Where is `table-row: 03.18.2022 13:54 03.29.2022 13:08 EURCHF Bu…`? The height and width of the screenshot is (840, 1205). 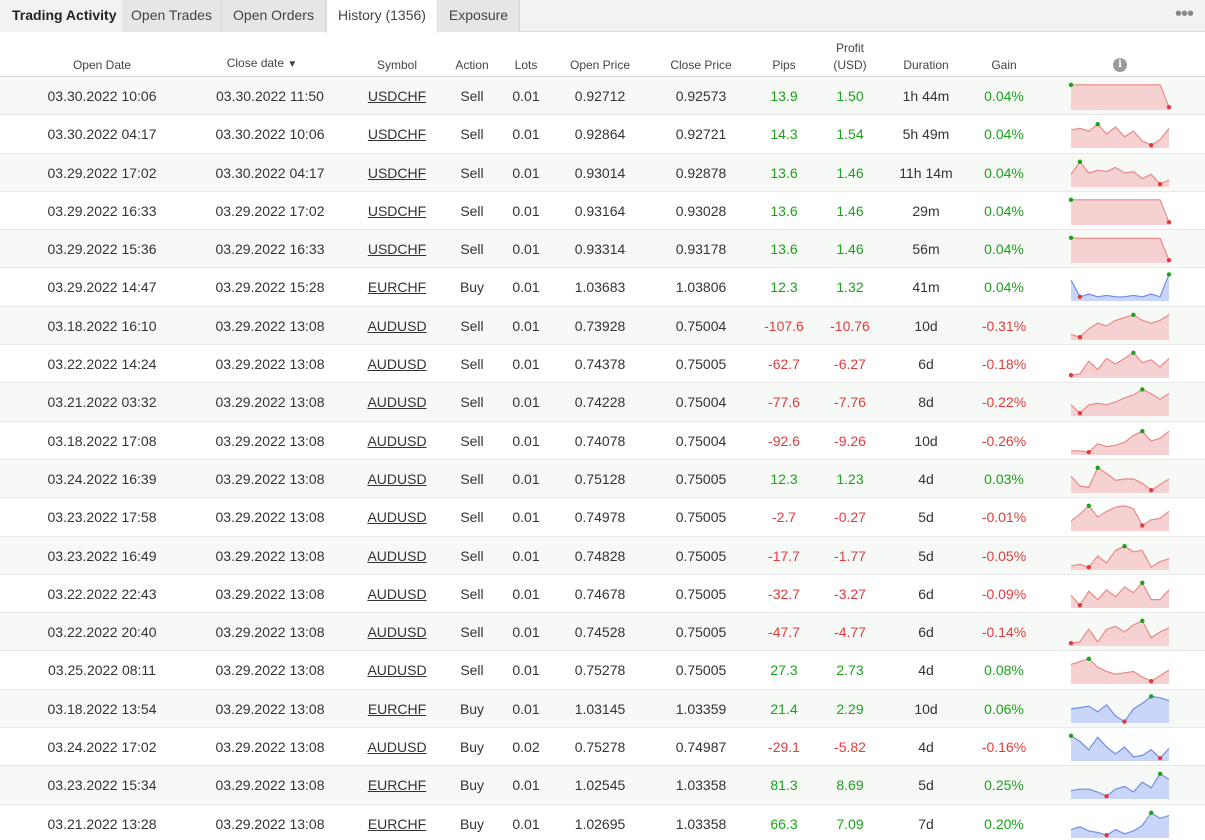
table-row: 03.18.2022 13:54 03.29.2022 13:08 EURCHF Bu… is located at coordinates (602, 709).